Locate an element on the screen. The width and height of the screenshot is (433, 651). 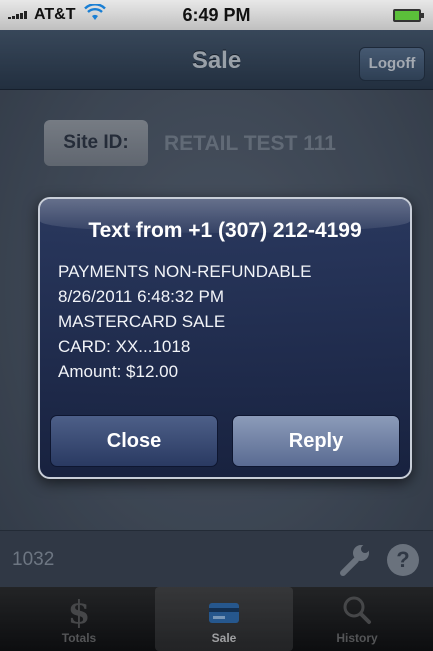
alert-line: 8/26/2011 6:48:32 PM is located at coordinates (141, 296).